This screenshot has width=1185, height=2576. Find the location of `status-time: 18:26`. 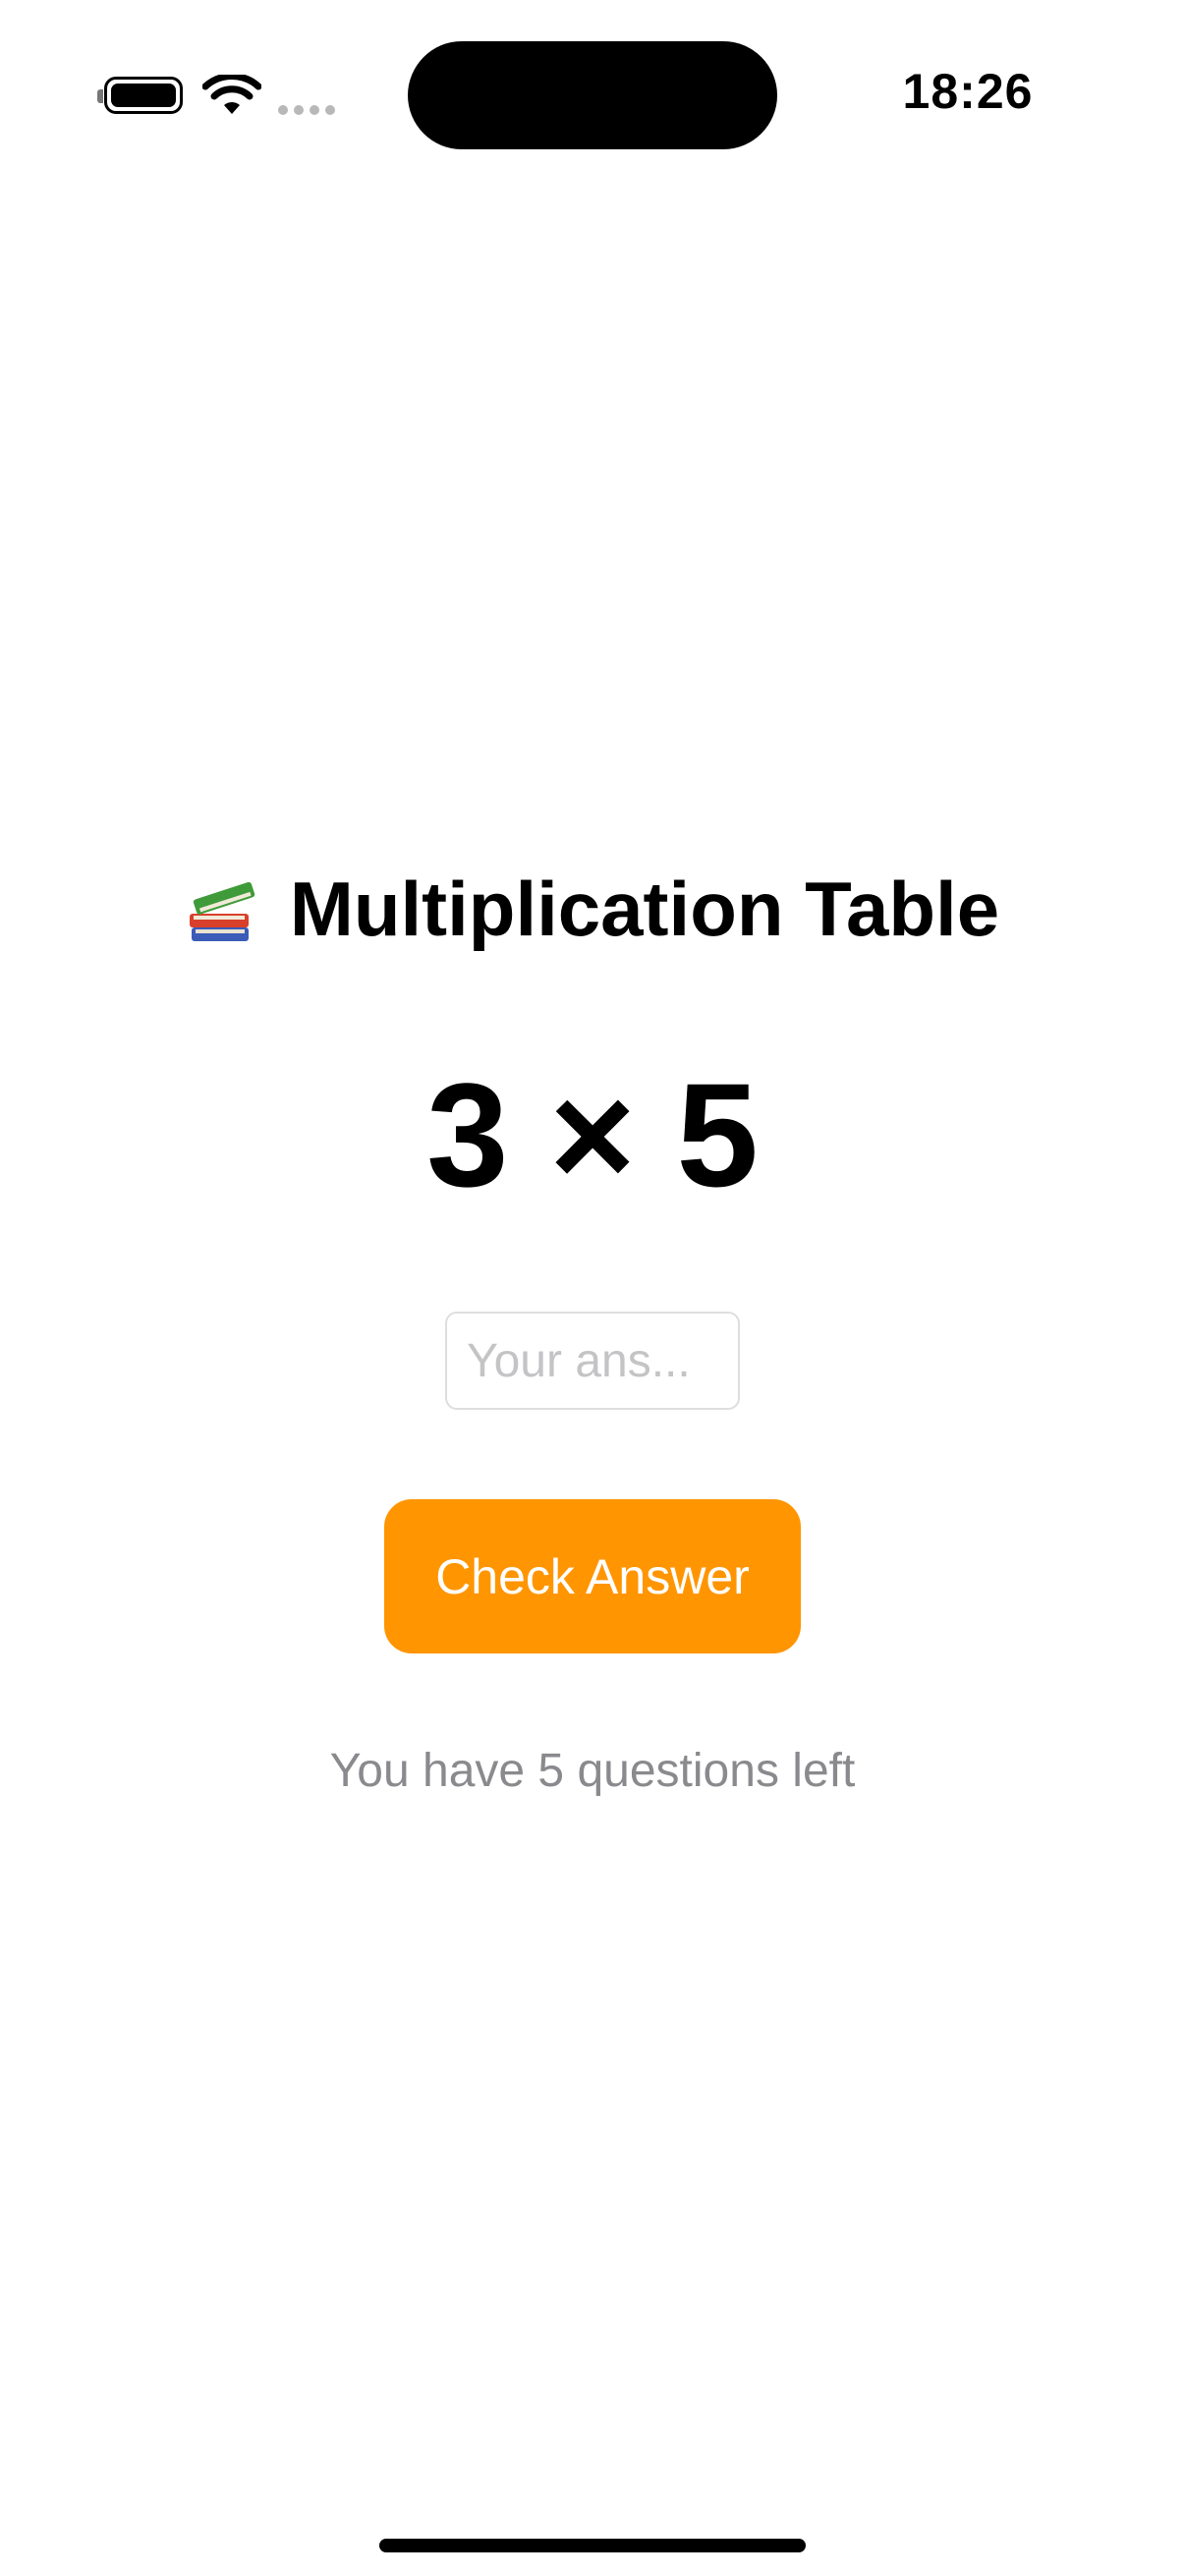

status-time: 18:26 is located at coordinates (968, 91).